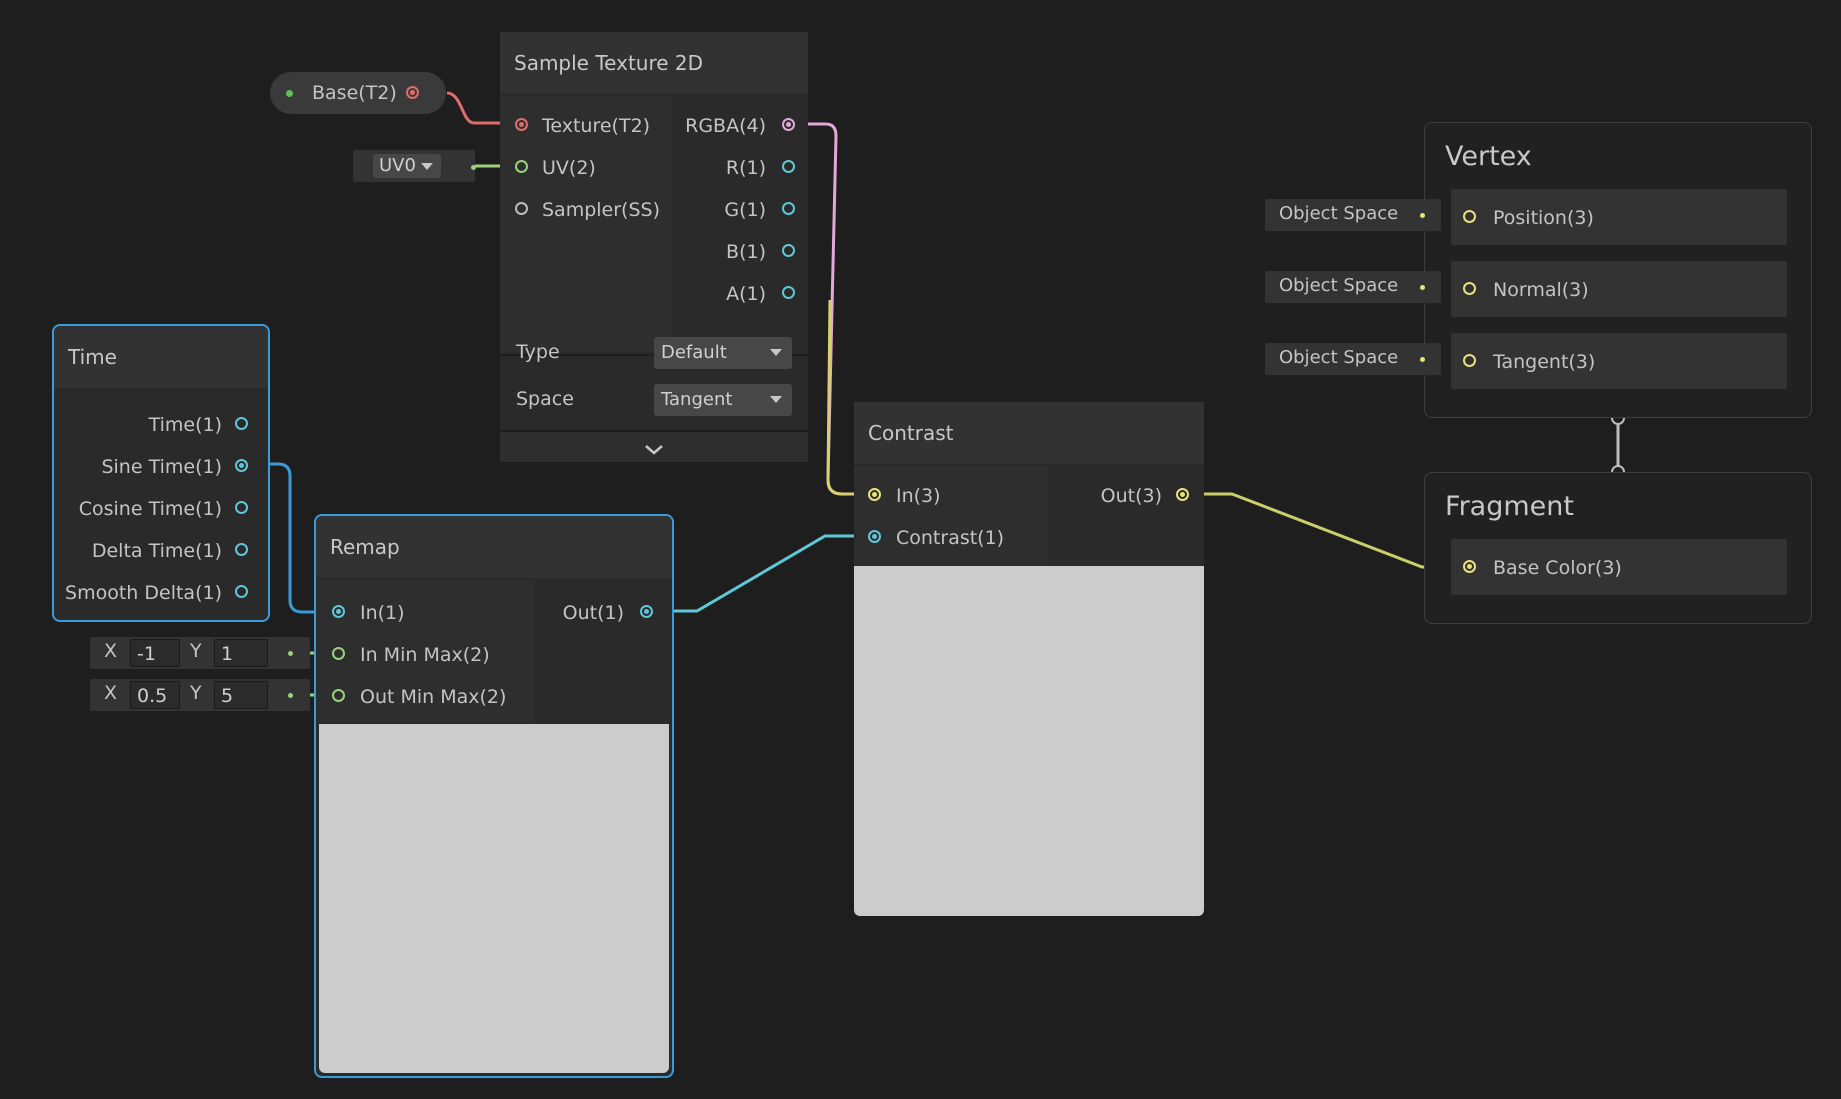 The height and width of the screenshot is (1099, 1841). What do you see at coordinates (521, 124) in the screenshot?
I see `texture-input-port` at bounding box center [521, 124].